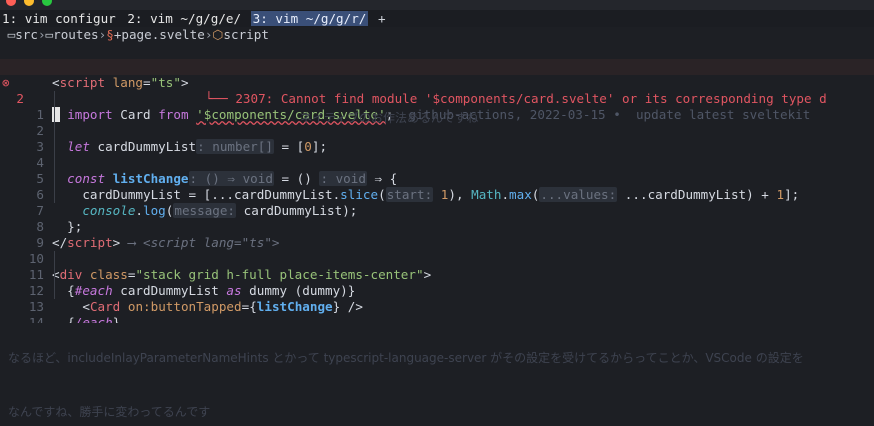  What do you see at coordinates (159, 34) in the screenshot?
I see `breadcrumb-page-svelte: +page.svelte` at bounding box center [159, 34].